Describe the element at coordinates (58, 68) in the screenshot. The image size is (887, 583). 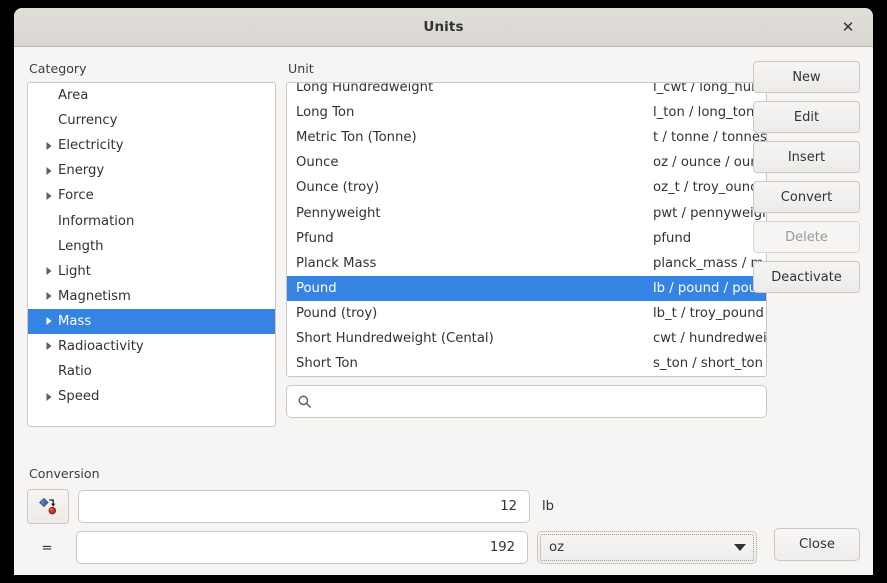
I see `category-label: Category` at that location.